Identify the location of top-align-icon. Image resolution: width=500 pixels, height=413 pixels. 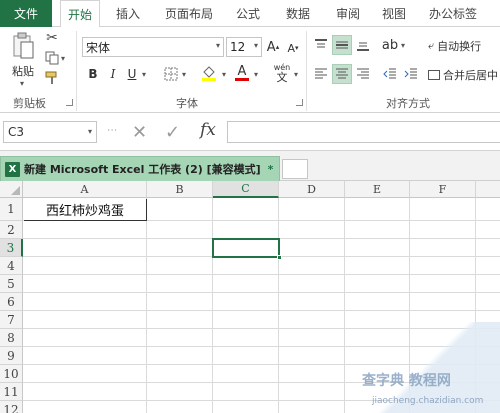
(321, 45).